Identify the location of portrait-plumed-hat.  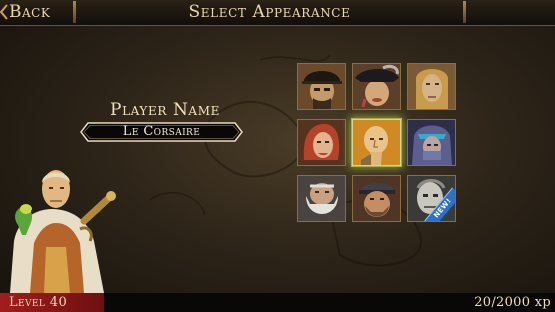
(376, 86).